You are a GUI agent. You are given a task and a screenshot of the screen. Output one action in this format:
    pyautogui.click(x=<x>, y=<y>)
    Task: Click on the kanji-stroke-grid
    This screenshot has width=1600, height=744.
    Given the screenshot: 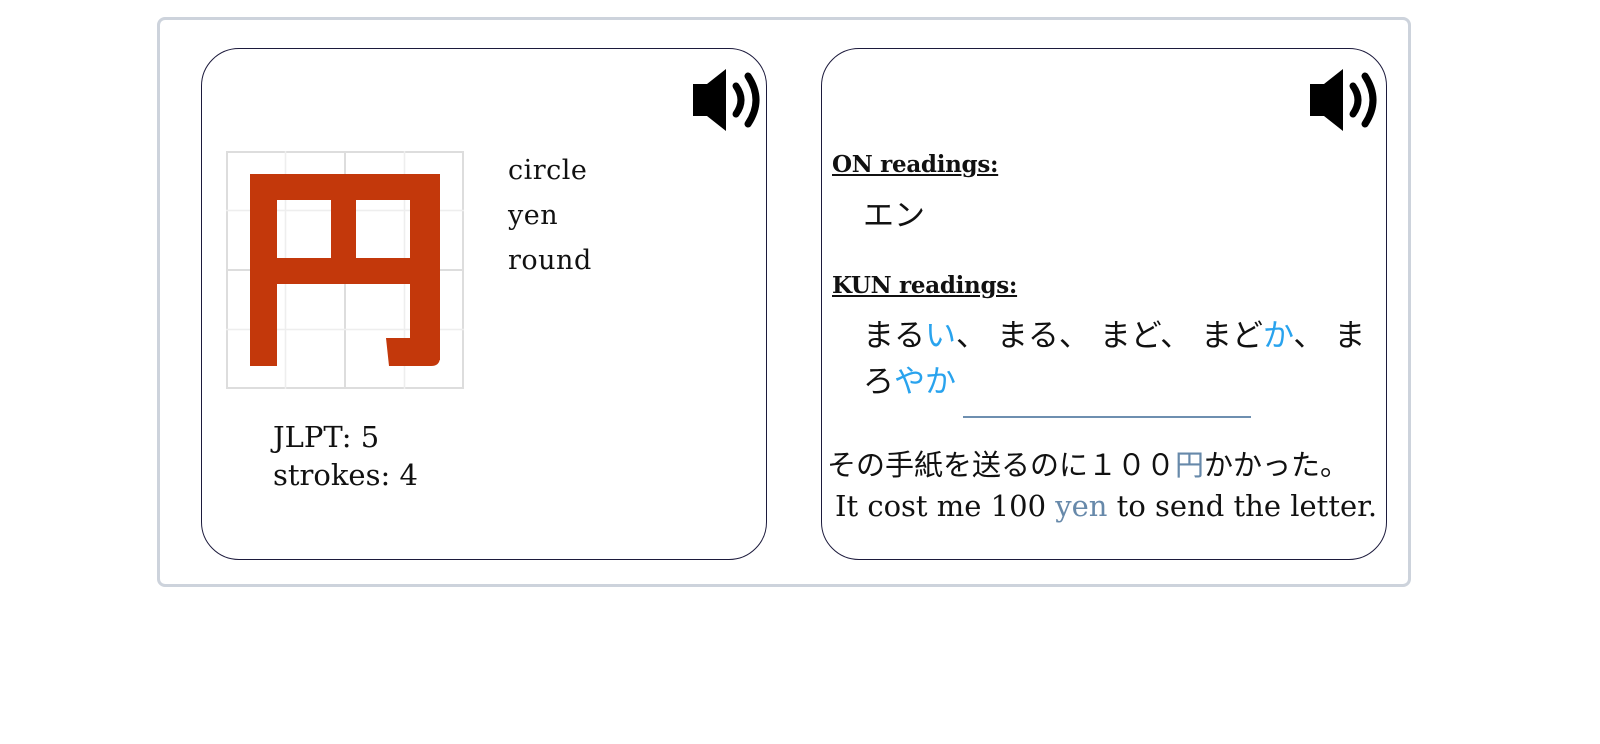 What is the action you would take?
    pyautogui.click(x=345, y=270)
    